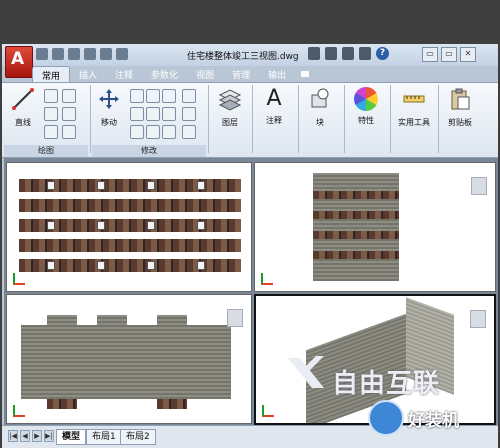 The width and height of the screenshot is (500, 448). Describe the element at coordinates (126, 362) in the screenshot. I see `roof-plan` at that location.